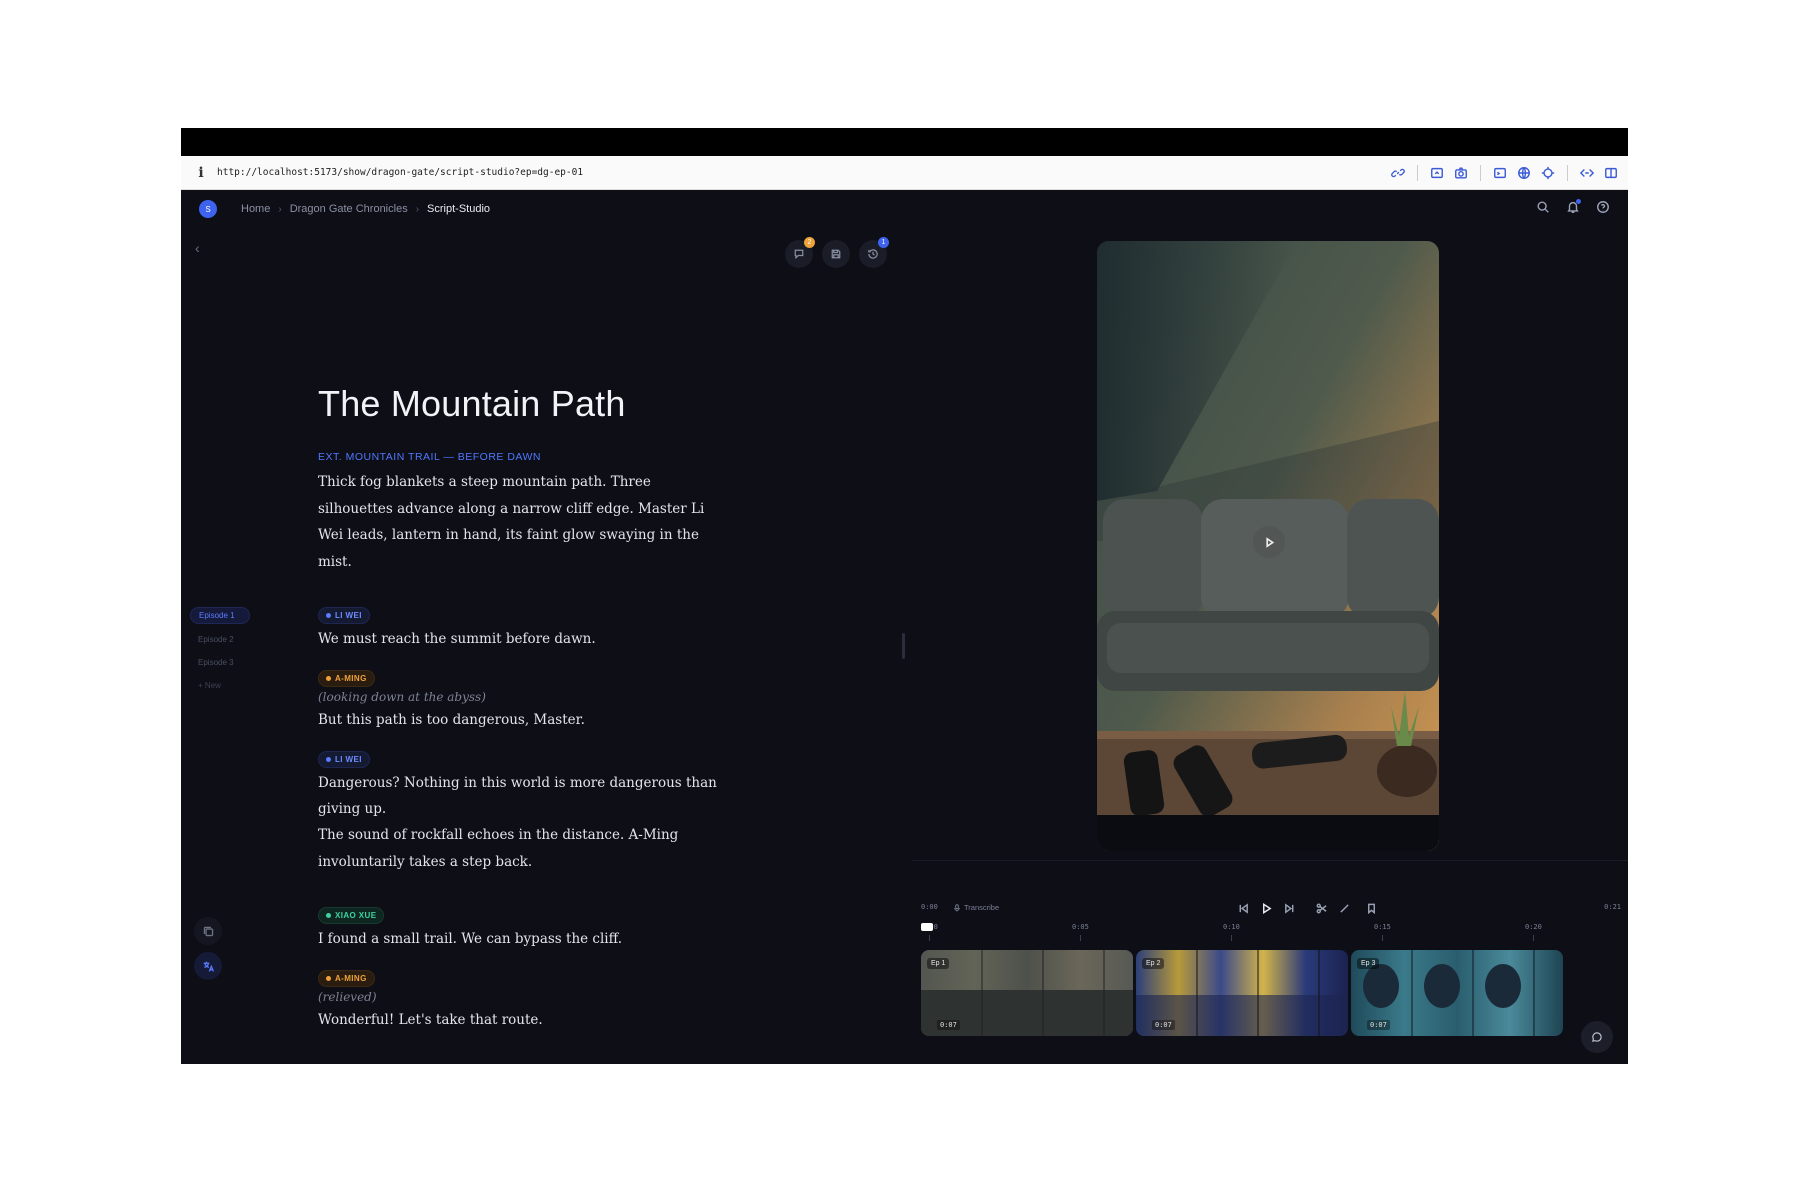 This screenshot has height=1187, width=1800. I want to click on ruler-tick-label: 0:20, so click(1533, 927).